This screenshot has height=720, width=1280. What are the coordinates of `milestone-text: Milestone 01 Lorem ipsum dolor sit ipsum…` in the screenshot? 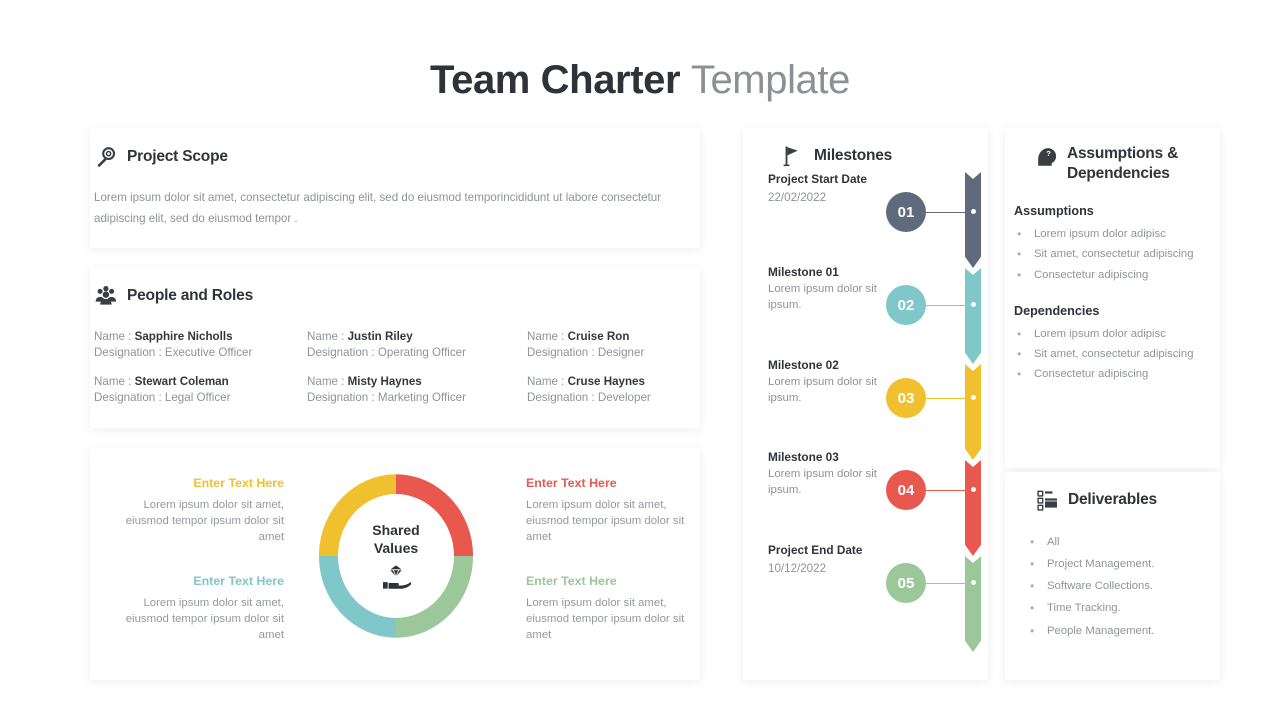 It's located at (825, 289).